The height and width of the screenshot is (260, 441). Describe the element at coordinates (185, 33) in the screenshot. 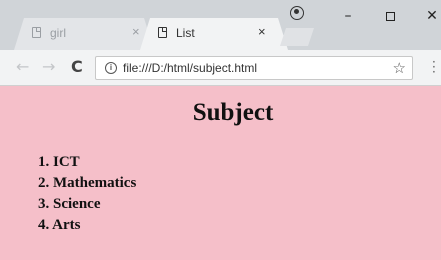

I see `tab-label: List` at that location.